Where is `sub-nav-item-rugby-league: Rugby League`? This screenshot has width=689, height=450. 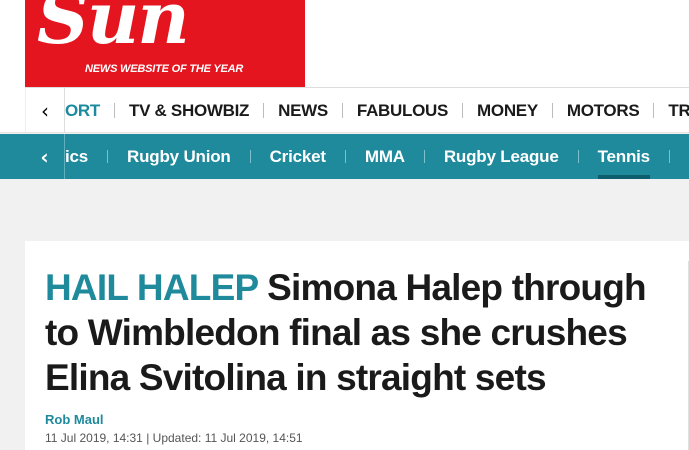
sub-nav-item-rugby-league: Rugby League is located at coordinates (501, 156).